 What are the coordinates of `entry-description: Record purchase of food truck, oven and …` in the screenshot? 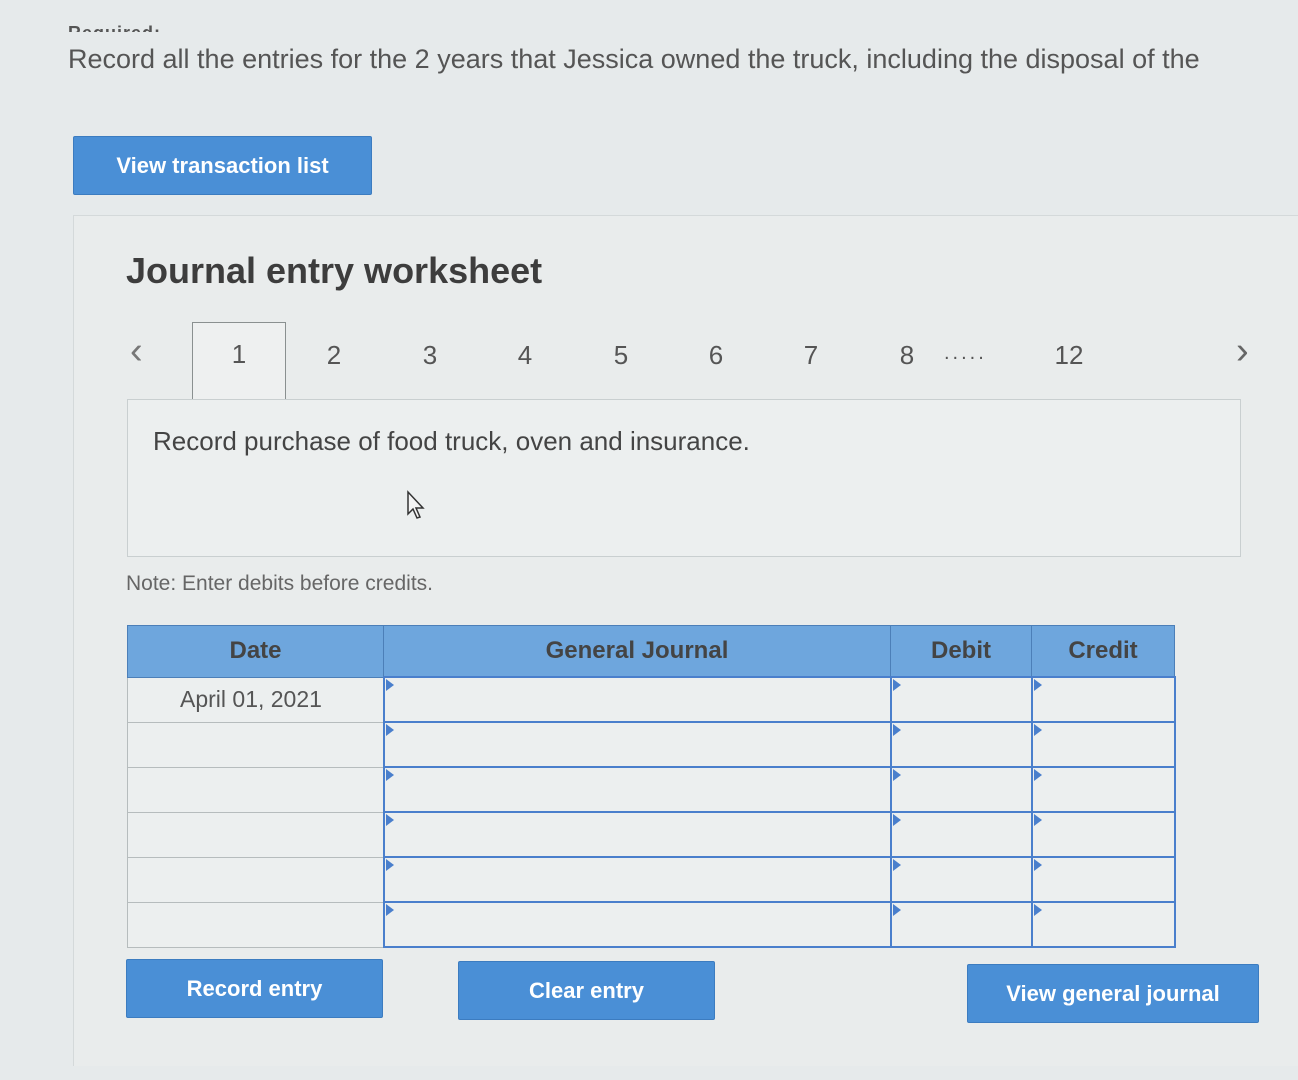 It's located at (451, 441).